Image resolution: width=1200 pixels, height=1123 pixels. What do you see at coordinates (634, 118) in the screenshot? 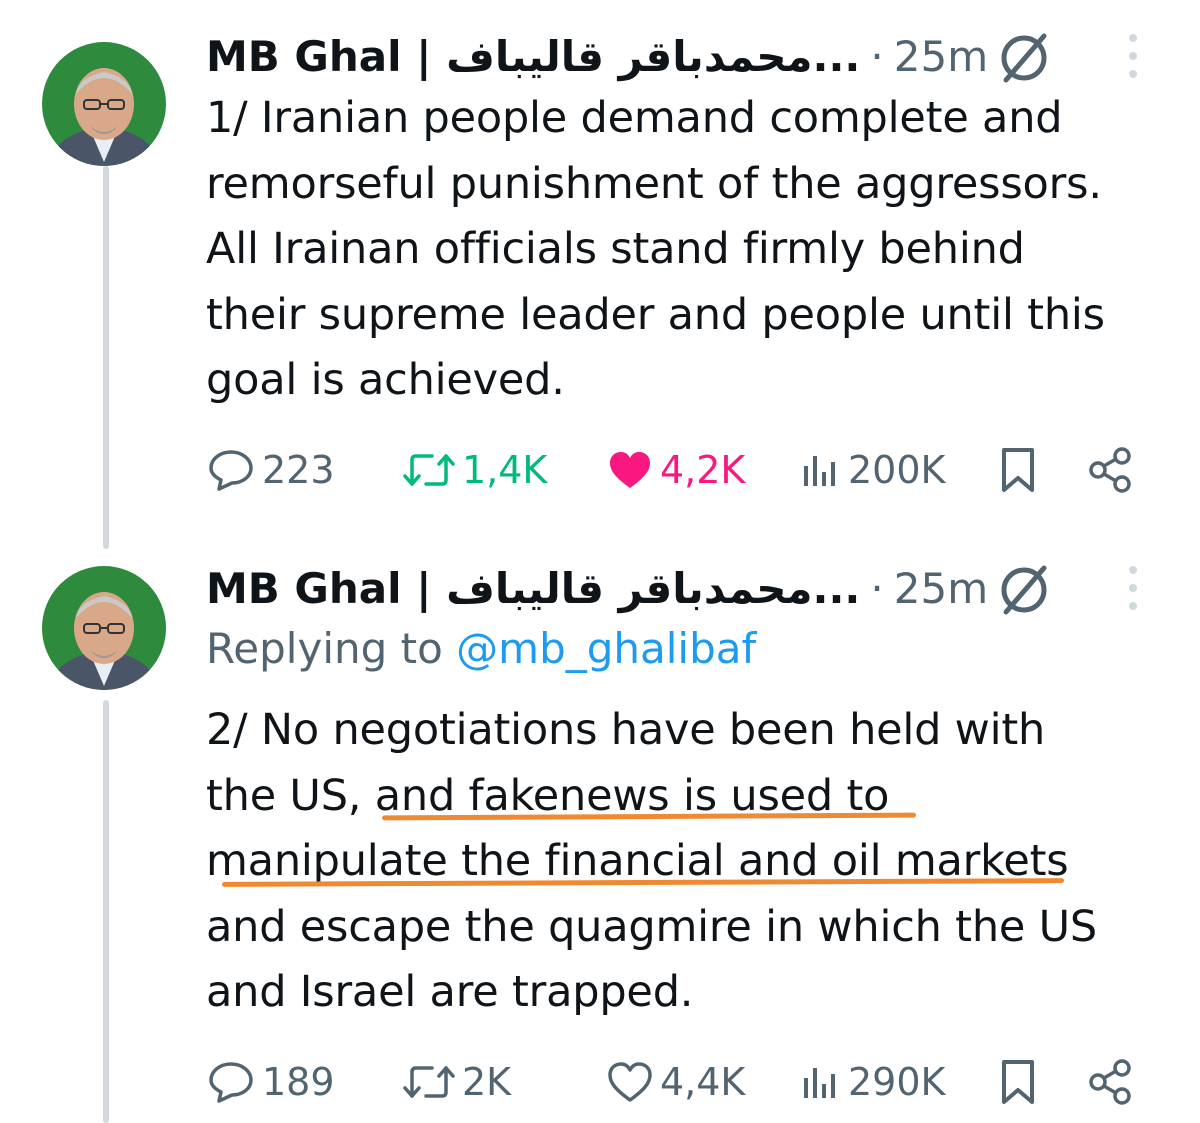
I see `tweet-text-line: 1/ Iranian people demand complete and` at bounding box center [634, 118].